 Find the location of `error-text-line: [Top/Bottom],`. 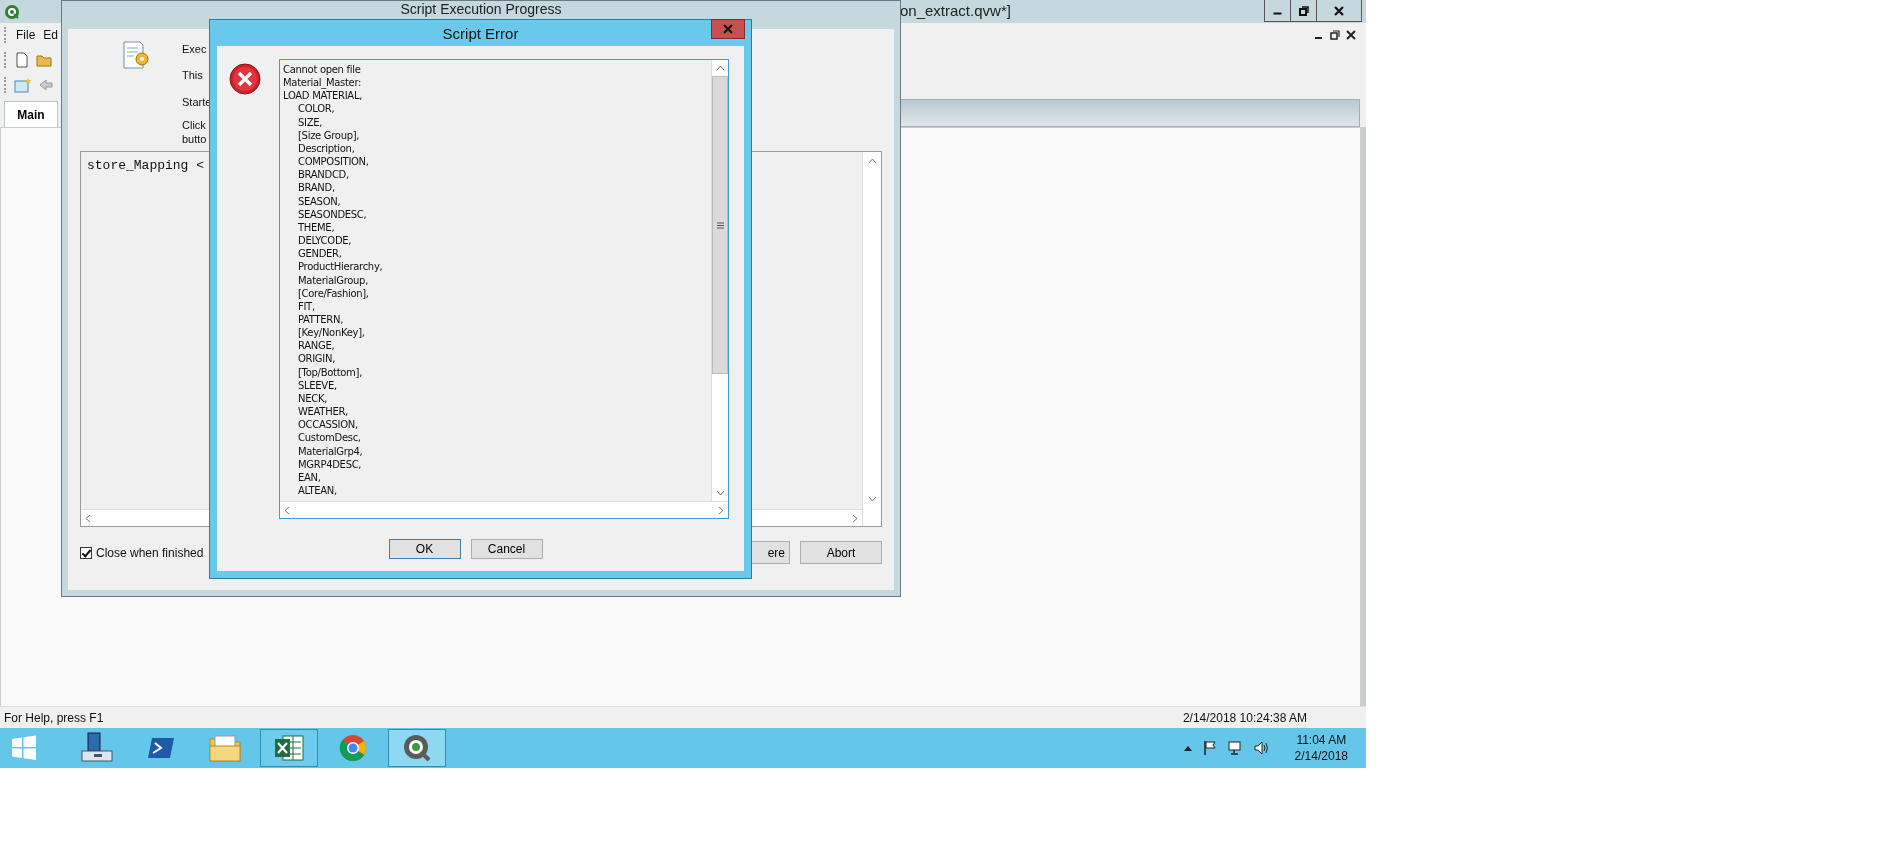

error-text-line: [Top/Bottom], is located at coordinates (330, 372).